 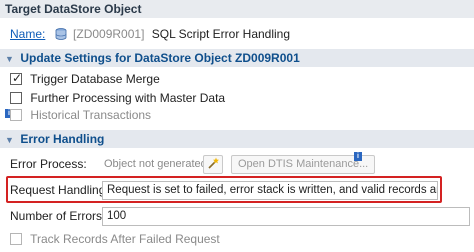 I want to click on request-handling-label: Request Handling:, so click(x=59, y=190).